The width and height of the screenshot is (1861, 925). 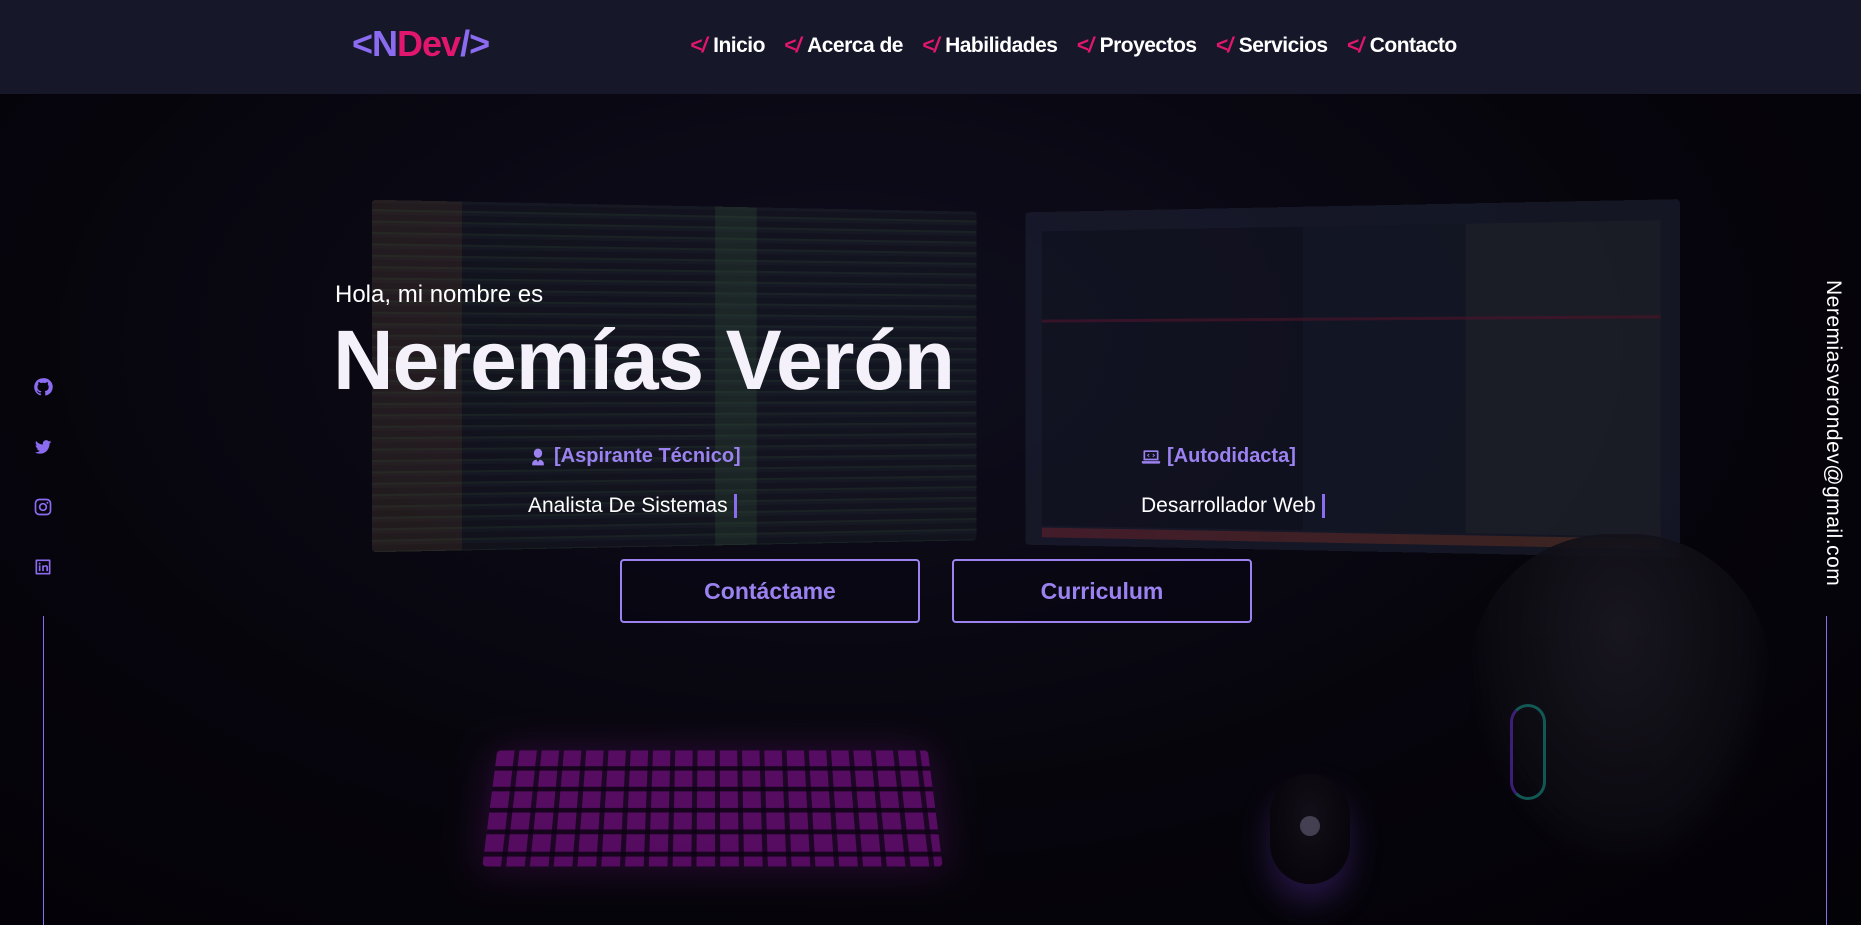 What do you see at coordinates (439, 294) in the screenshot?
I see `hero-greeting: Hola, mi nombre es` at bounding box center [439, 294].